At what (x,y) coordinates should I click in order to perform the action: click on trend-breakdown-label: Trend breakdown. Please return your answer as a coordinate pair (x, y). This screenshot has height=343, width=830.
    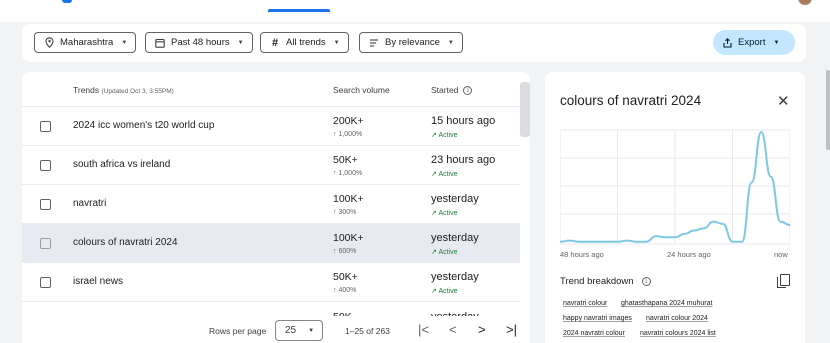
    Looking at the image, I should click on (597, 281).